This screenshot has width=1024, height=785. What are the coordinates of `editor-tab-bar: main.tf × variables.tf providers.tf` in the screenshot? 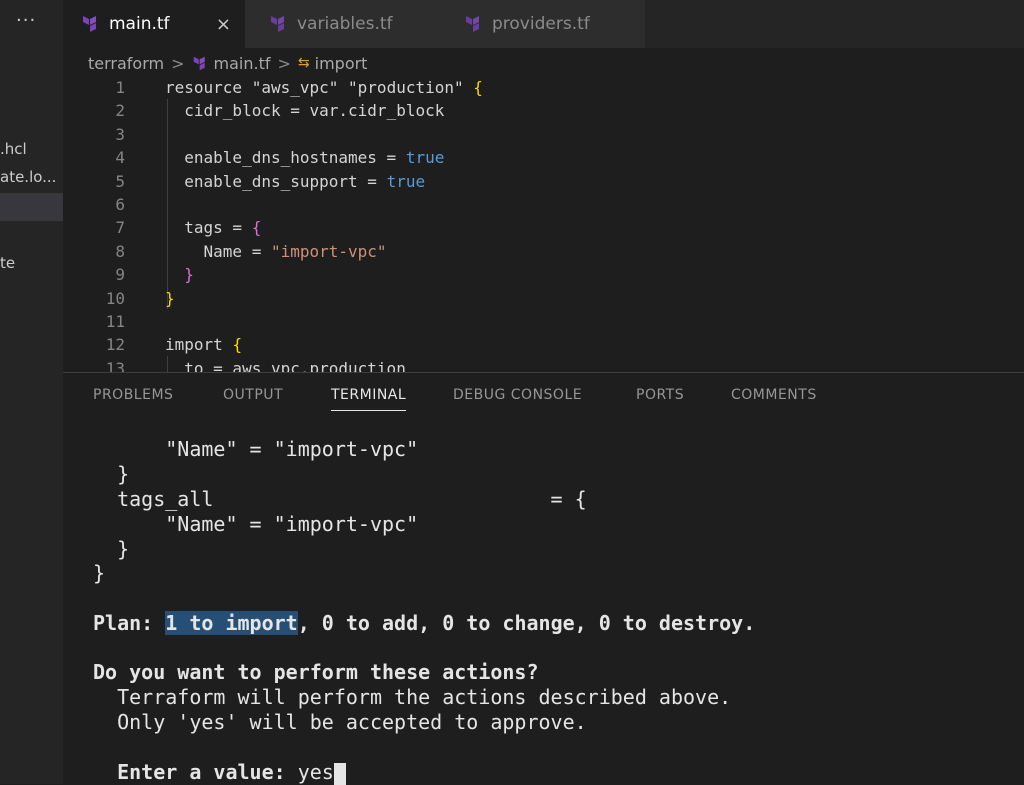 It's located at (543, 24).